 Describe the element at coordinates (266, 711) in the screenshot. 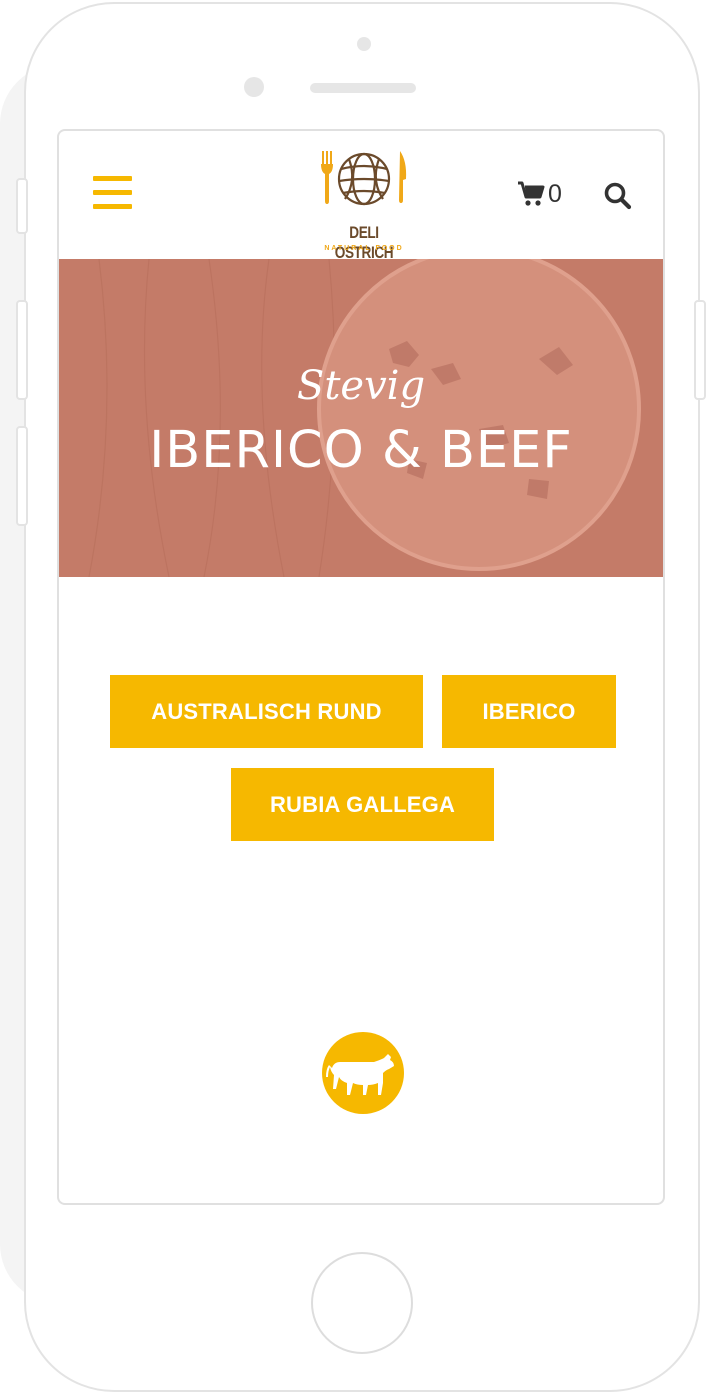

I see `category-button-australisch-rund: AUSTRALISCH RUND` at that location.